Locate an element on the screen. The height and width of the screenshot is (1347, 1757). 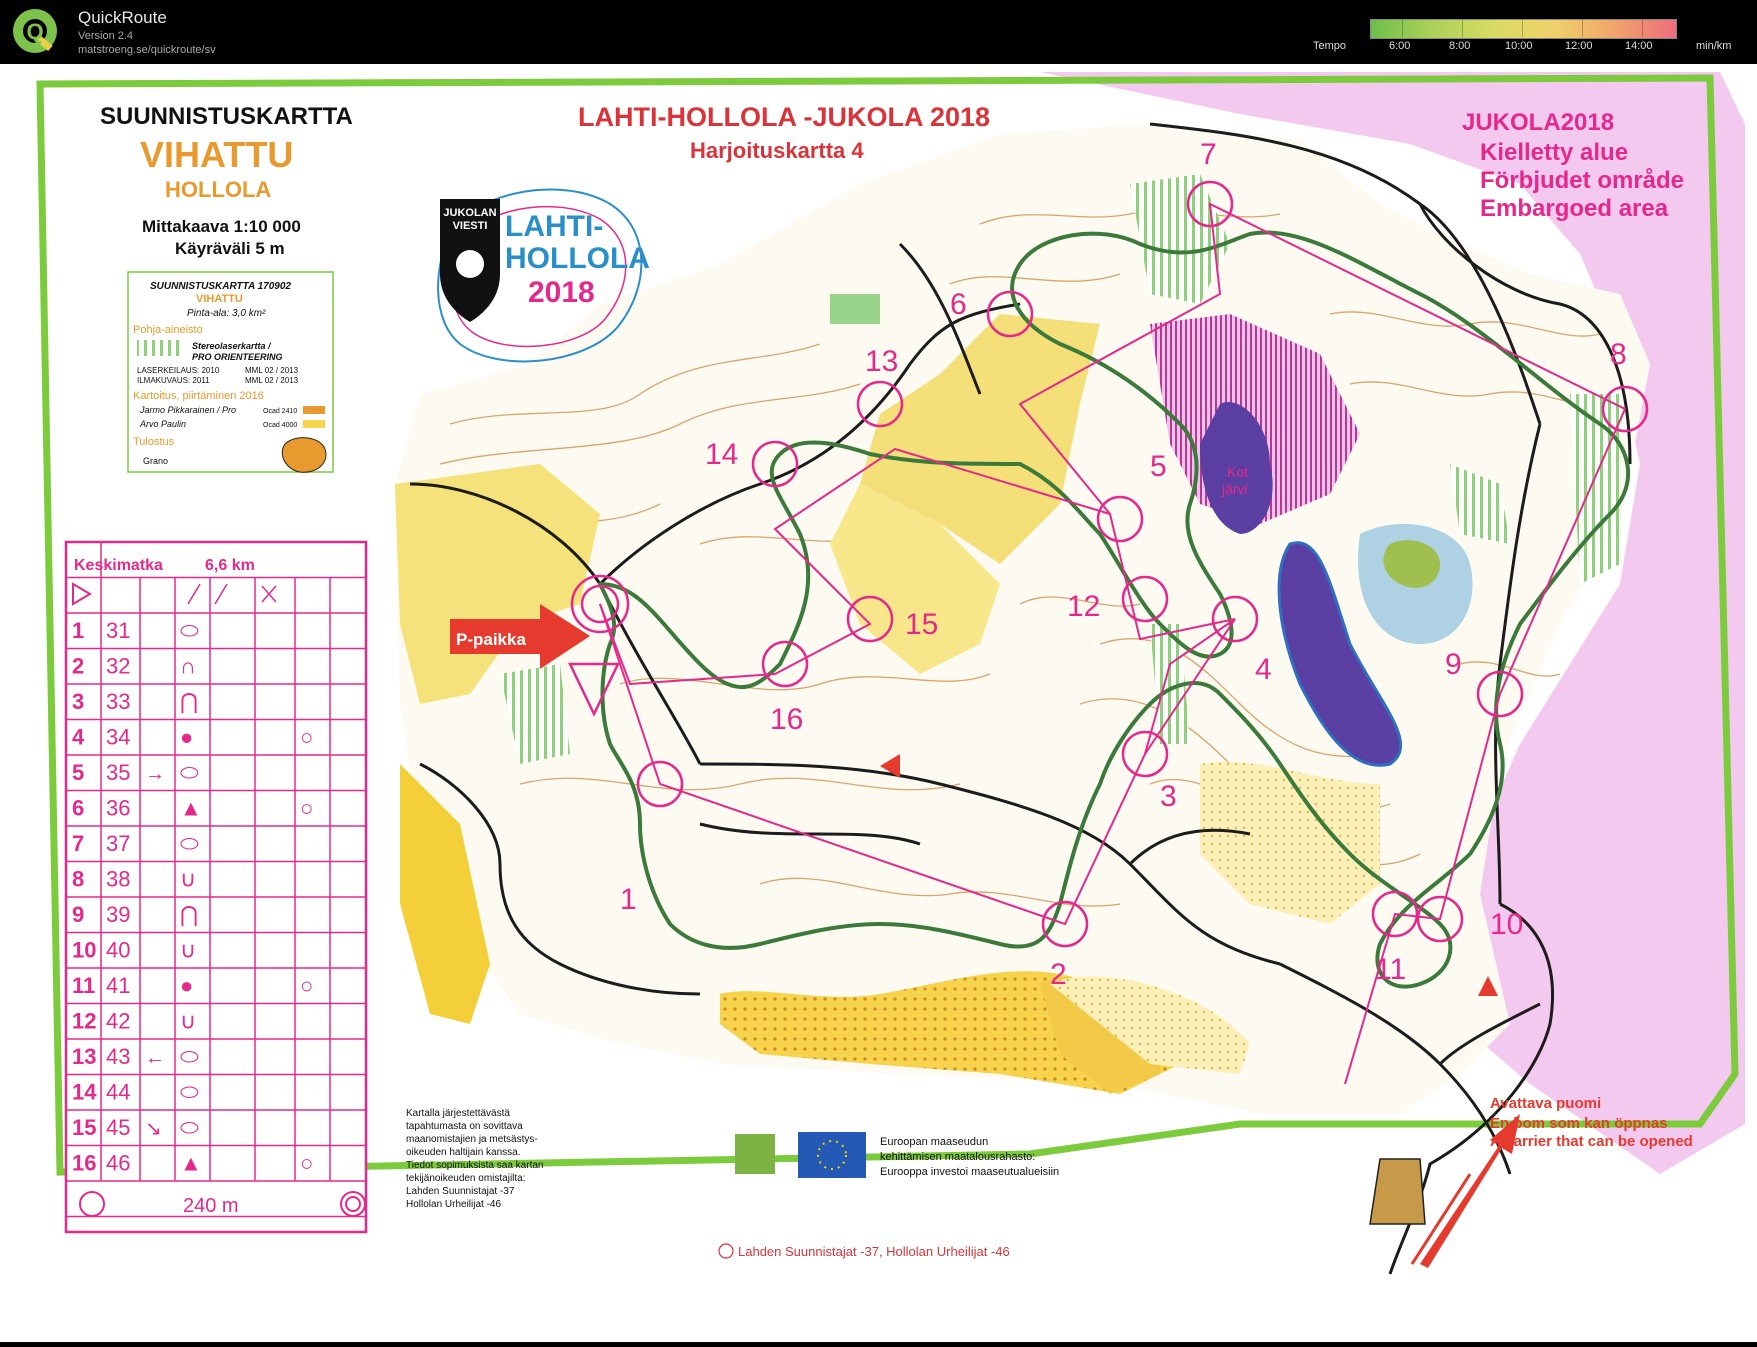
map-area-icon is located at coordinates (304, 455).